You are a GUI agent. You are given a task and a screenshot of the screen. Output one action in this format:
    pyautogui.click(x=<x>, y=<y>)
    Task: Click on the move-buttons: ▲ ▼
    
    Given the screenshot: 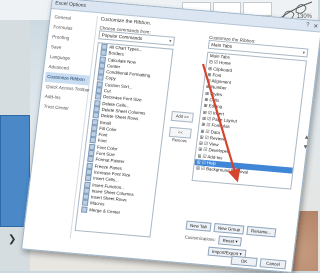 What is the action you would take?
    pyautogui.click(x=306, y=144)
    